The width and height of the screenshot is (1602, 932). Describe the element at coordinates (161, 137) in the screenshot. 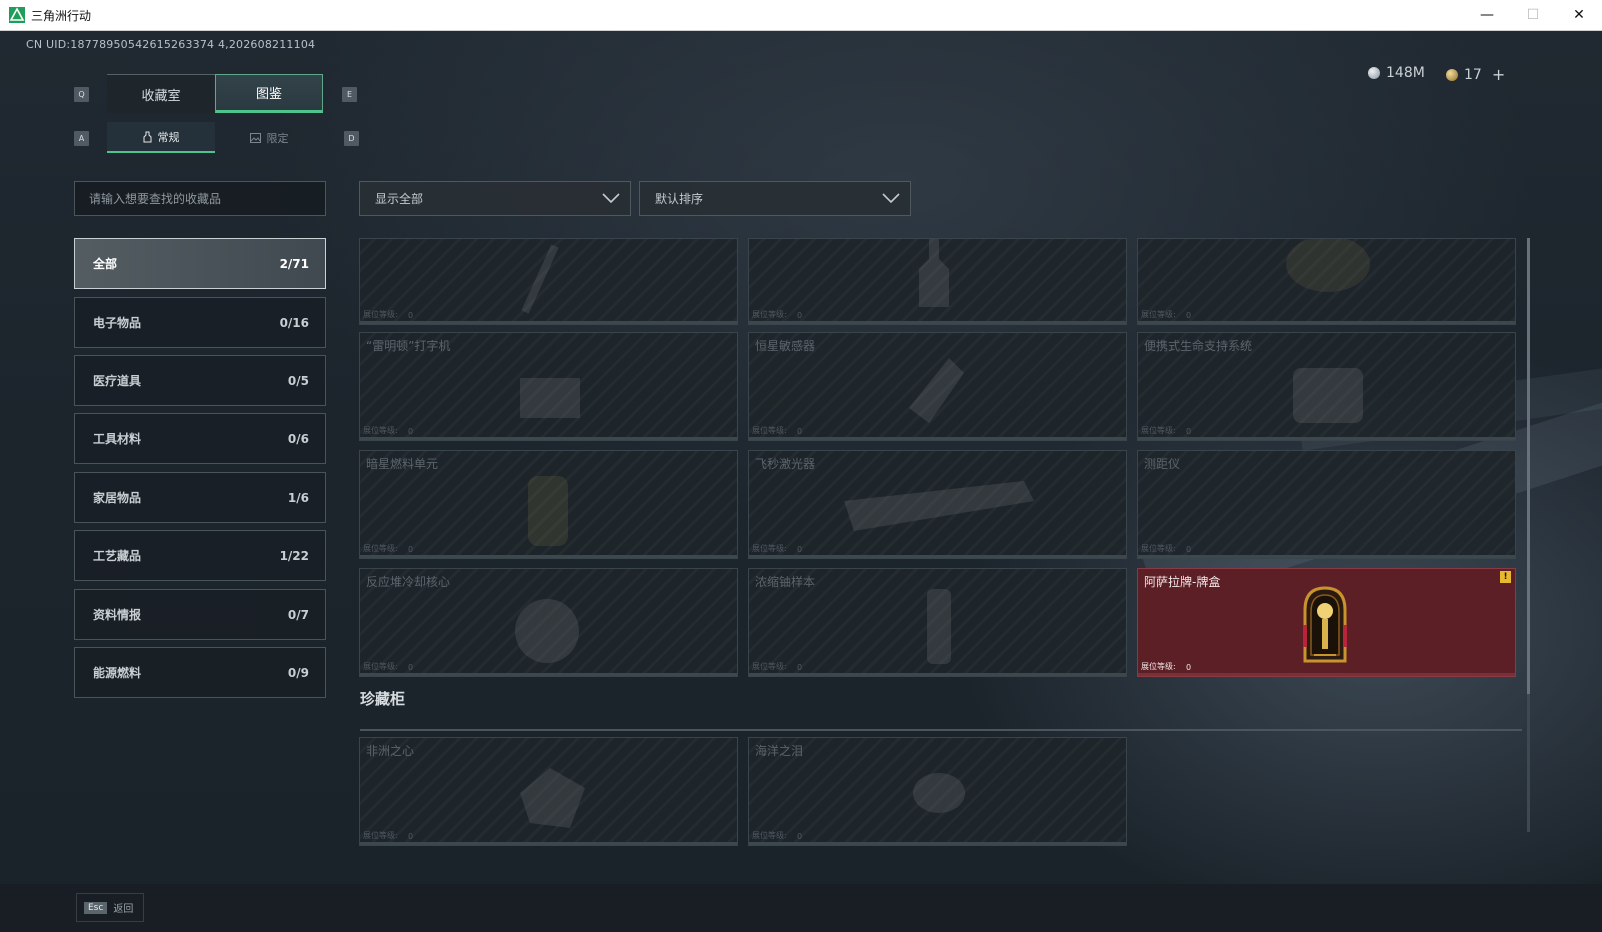

I see `subtab-regular: 常规` at that location.